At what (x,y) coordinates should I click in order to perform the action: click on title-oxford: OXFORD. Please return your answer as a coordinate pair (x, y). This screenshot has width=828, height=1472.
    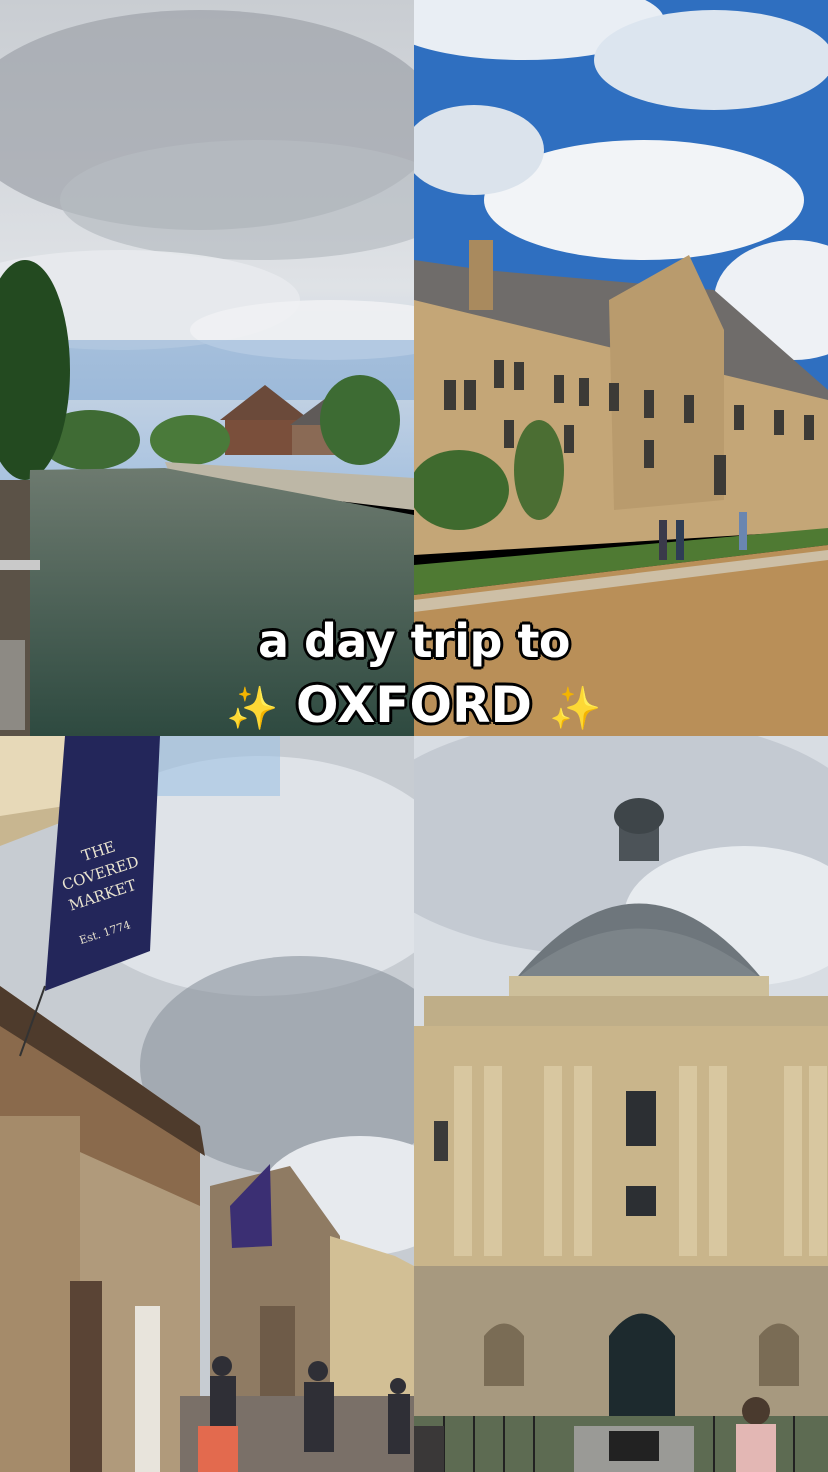
    Looking at the image, I should click on (414, 705).